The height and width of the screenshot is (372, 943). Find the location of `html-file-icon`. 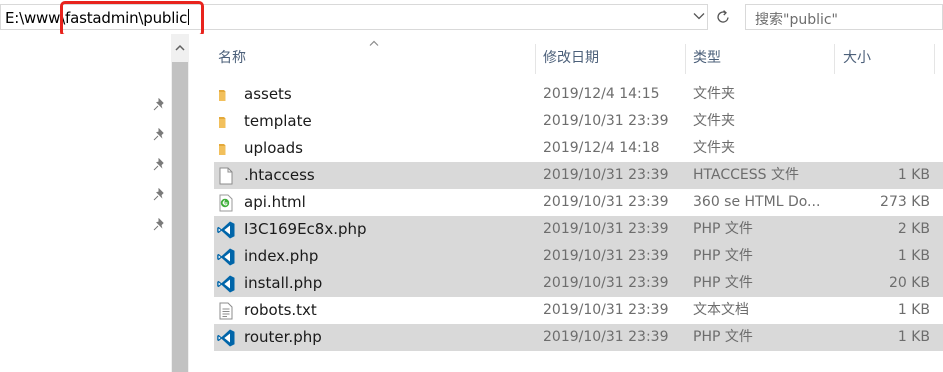

html-file-icon is located at coordinates (226, 203).